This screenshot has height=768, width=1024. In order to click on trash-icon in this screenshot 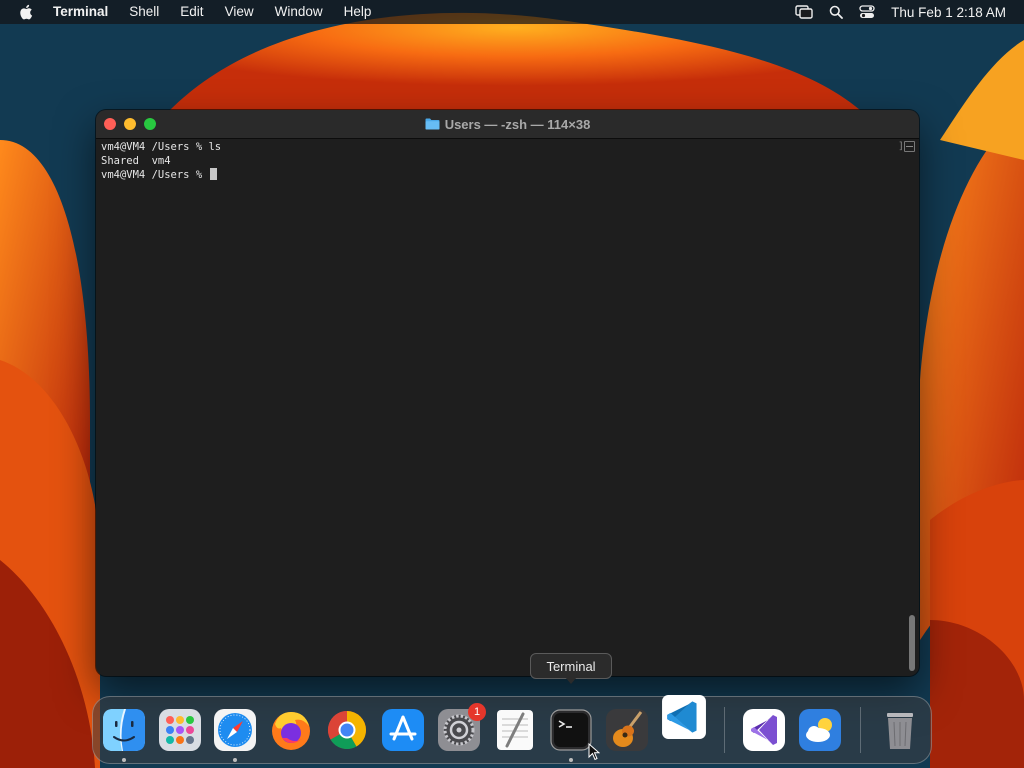, I will do `click(900, 730)`.